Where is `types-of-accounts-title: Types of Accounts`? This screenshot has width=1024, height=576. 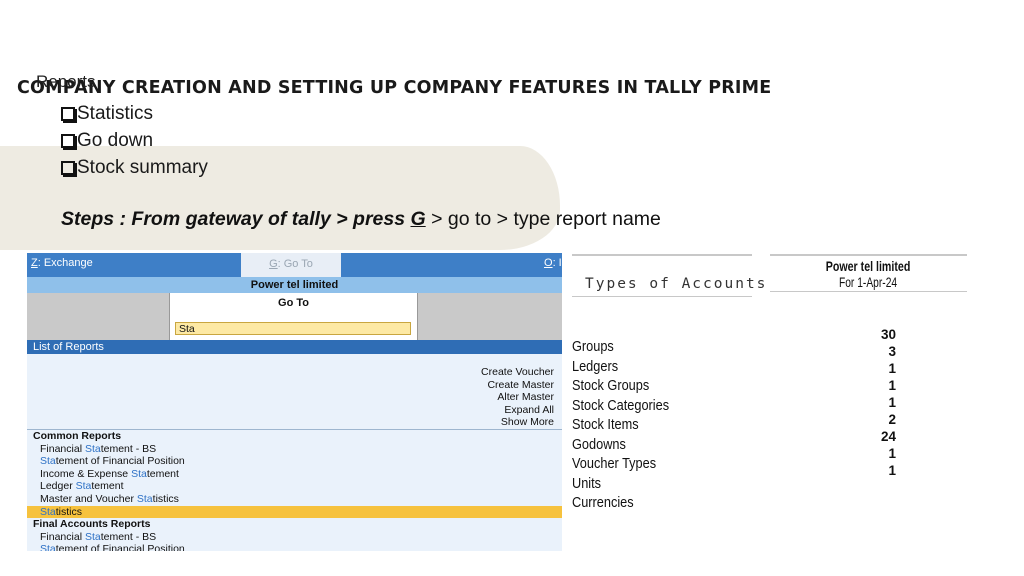
types-of-accounts-title: Types of Accounts is located at coordinates (676, 284).